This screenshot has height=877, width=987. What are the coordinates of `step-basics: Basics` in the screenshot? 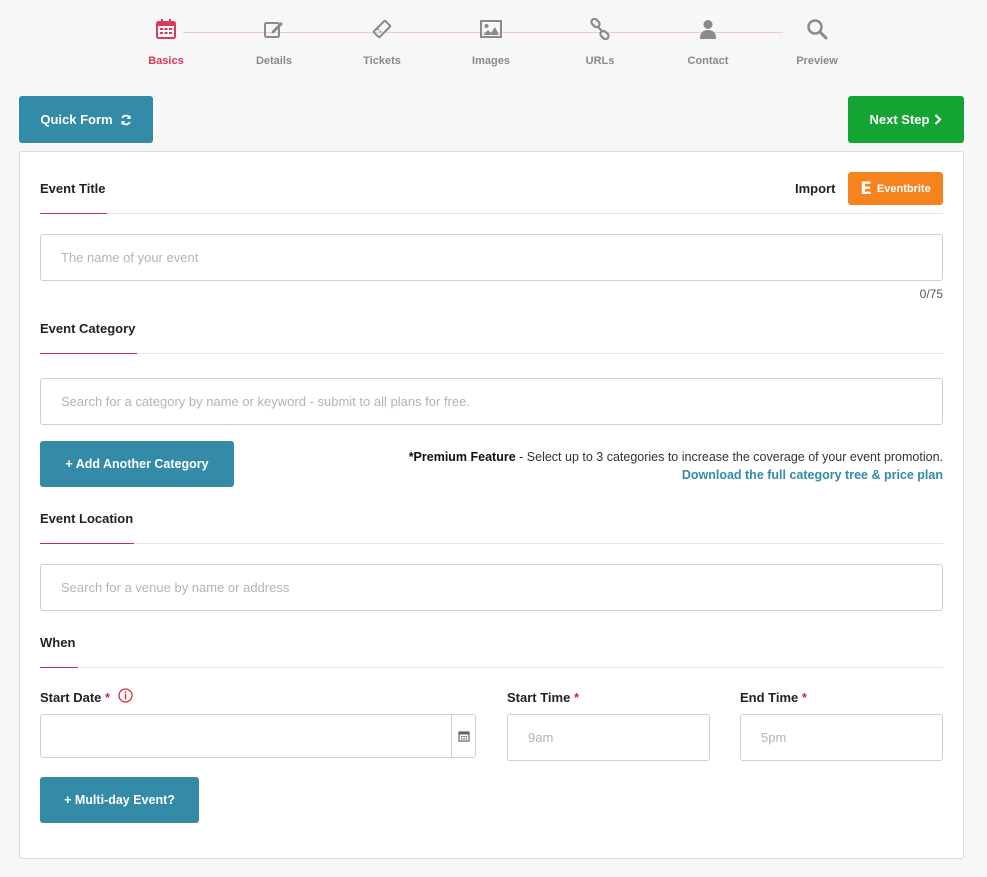 It's located at (166, 42).